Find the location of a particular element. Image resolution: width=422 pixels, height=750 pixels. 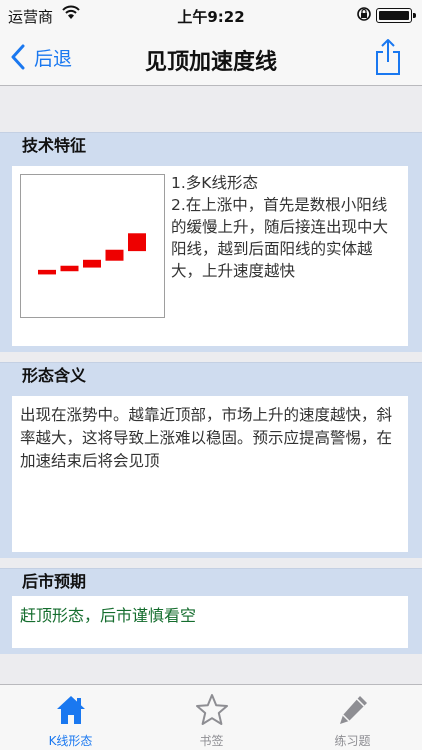

status-bar: 运营商 上午9:22 is located at coordinates (211, 15).